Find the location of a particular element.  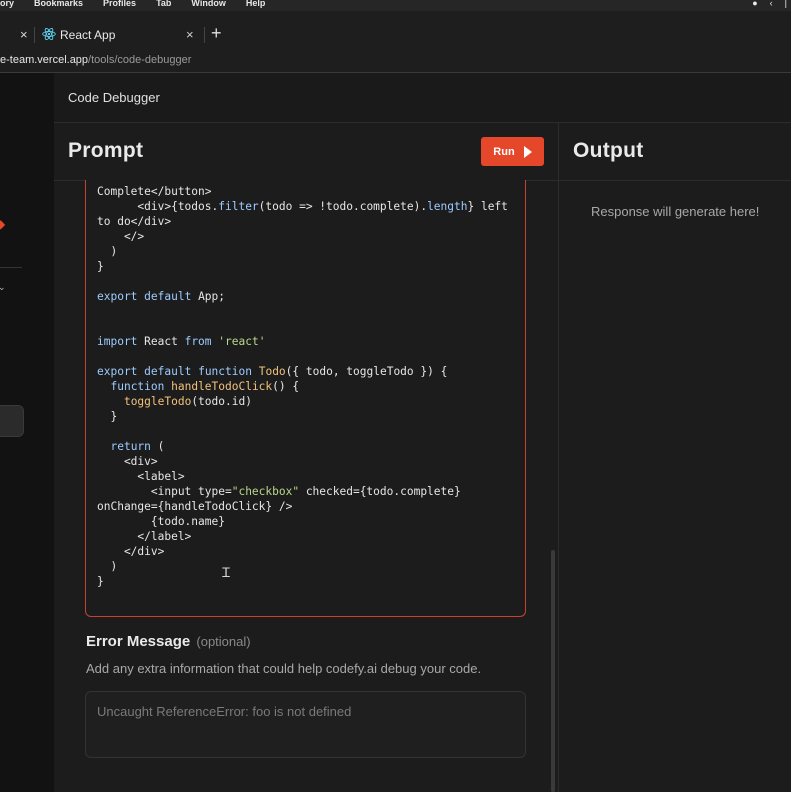

page-title: Code Debugger is located at coordinates (114, 97).